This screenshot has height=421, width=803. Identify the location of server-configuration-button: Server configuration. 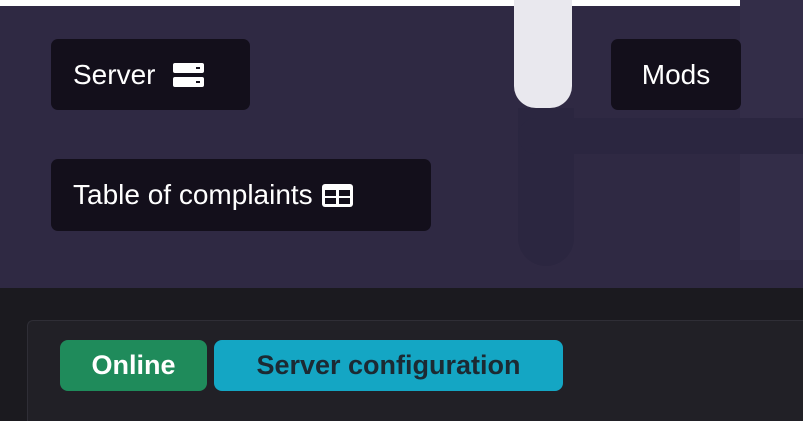
(388, 365).